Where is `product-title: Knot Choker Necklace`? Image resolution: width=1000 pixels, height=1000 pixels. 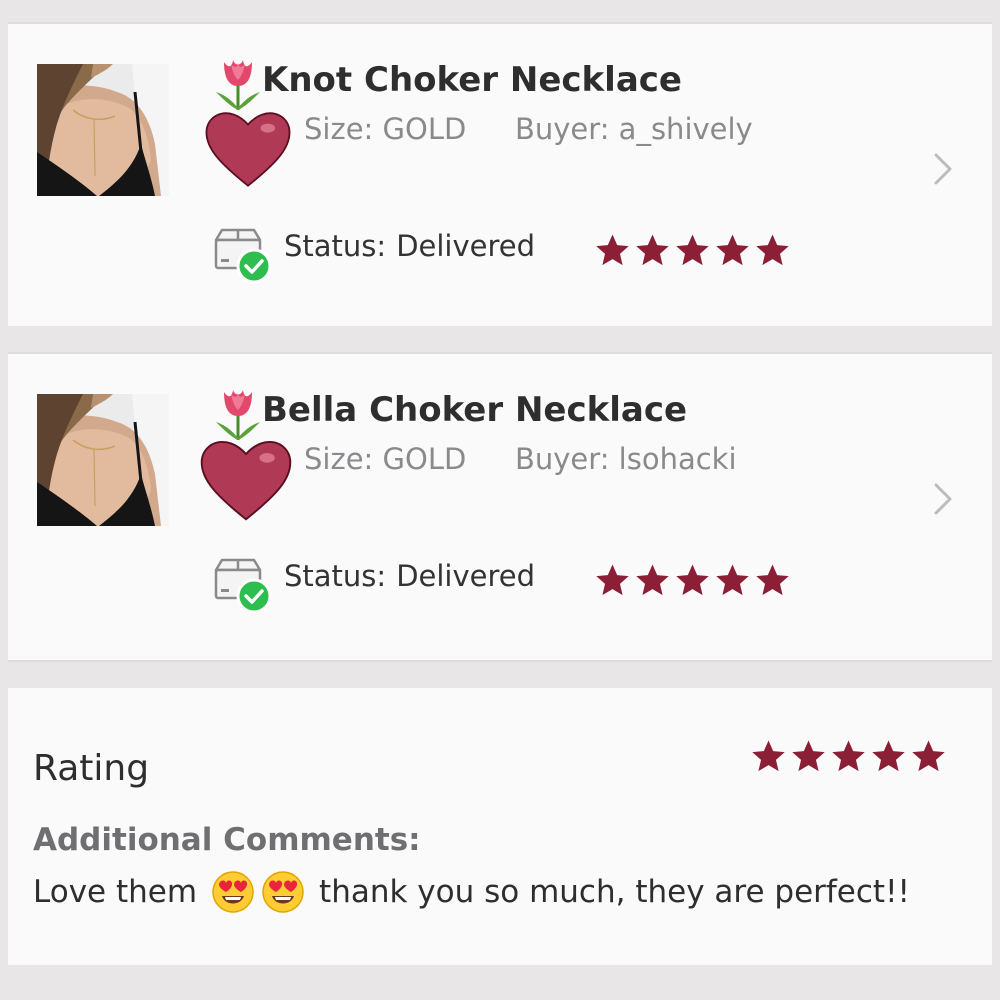
product-title: Knot Choker Necklace is located at coordinates (472, 80).